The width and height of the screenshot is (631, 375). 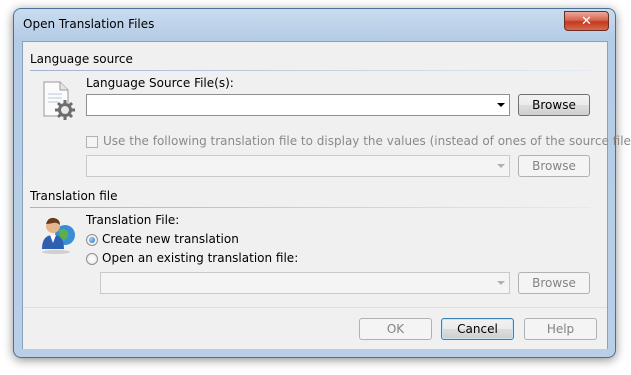 What do you see at coordinates (315, 328) in the screenshot?
I see `dialog-footer: OK Cancel Help` at bounding box center [315, 328].